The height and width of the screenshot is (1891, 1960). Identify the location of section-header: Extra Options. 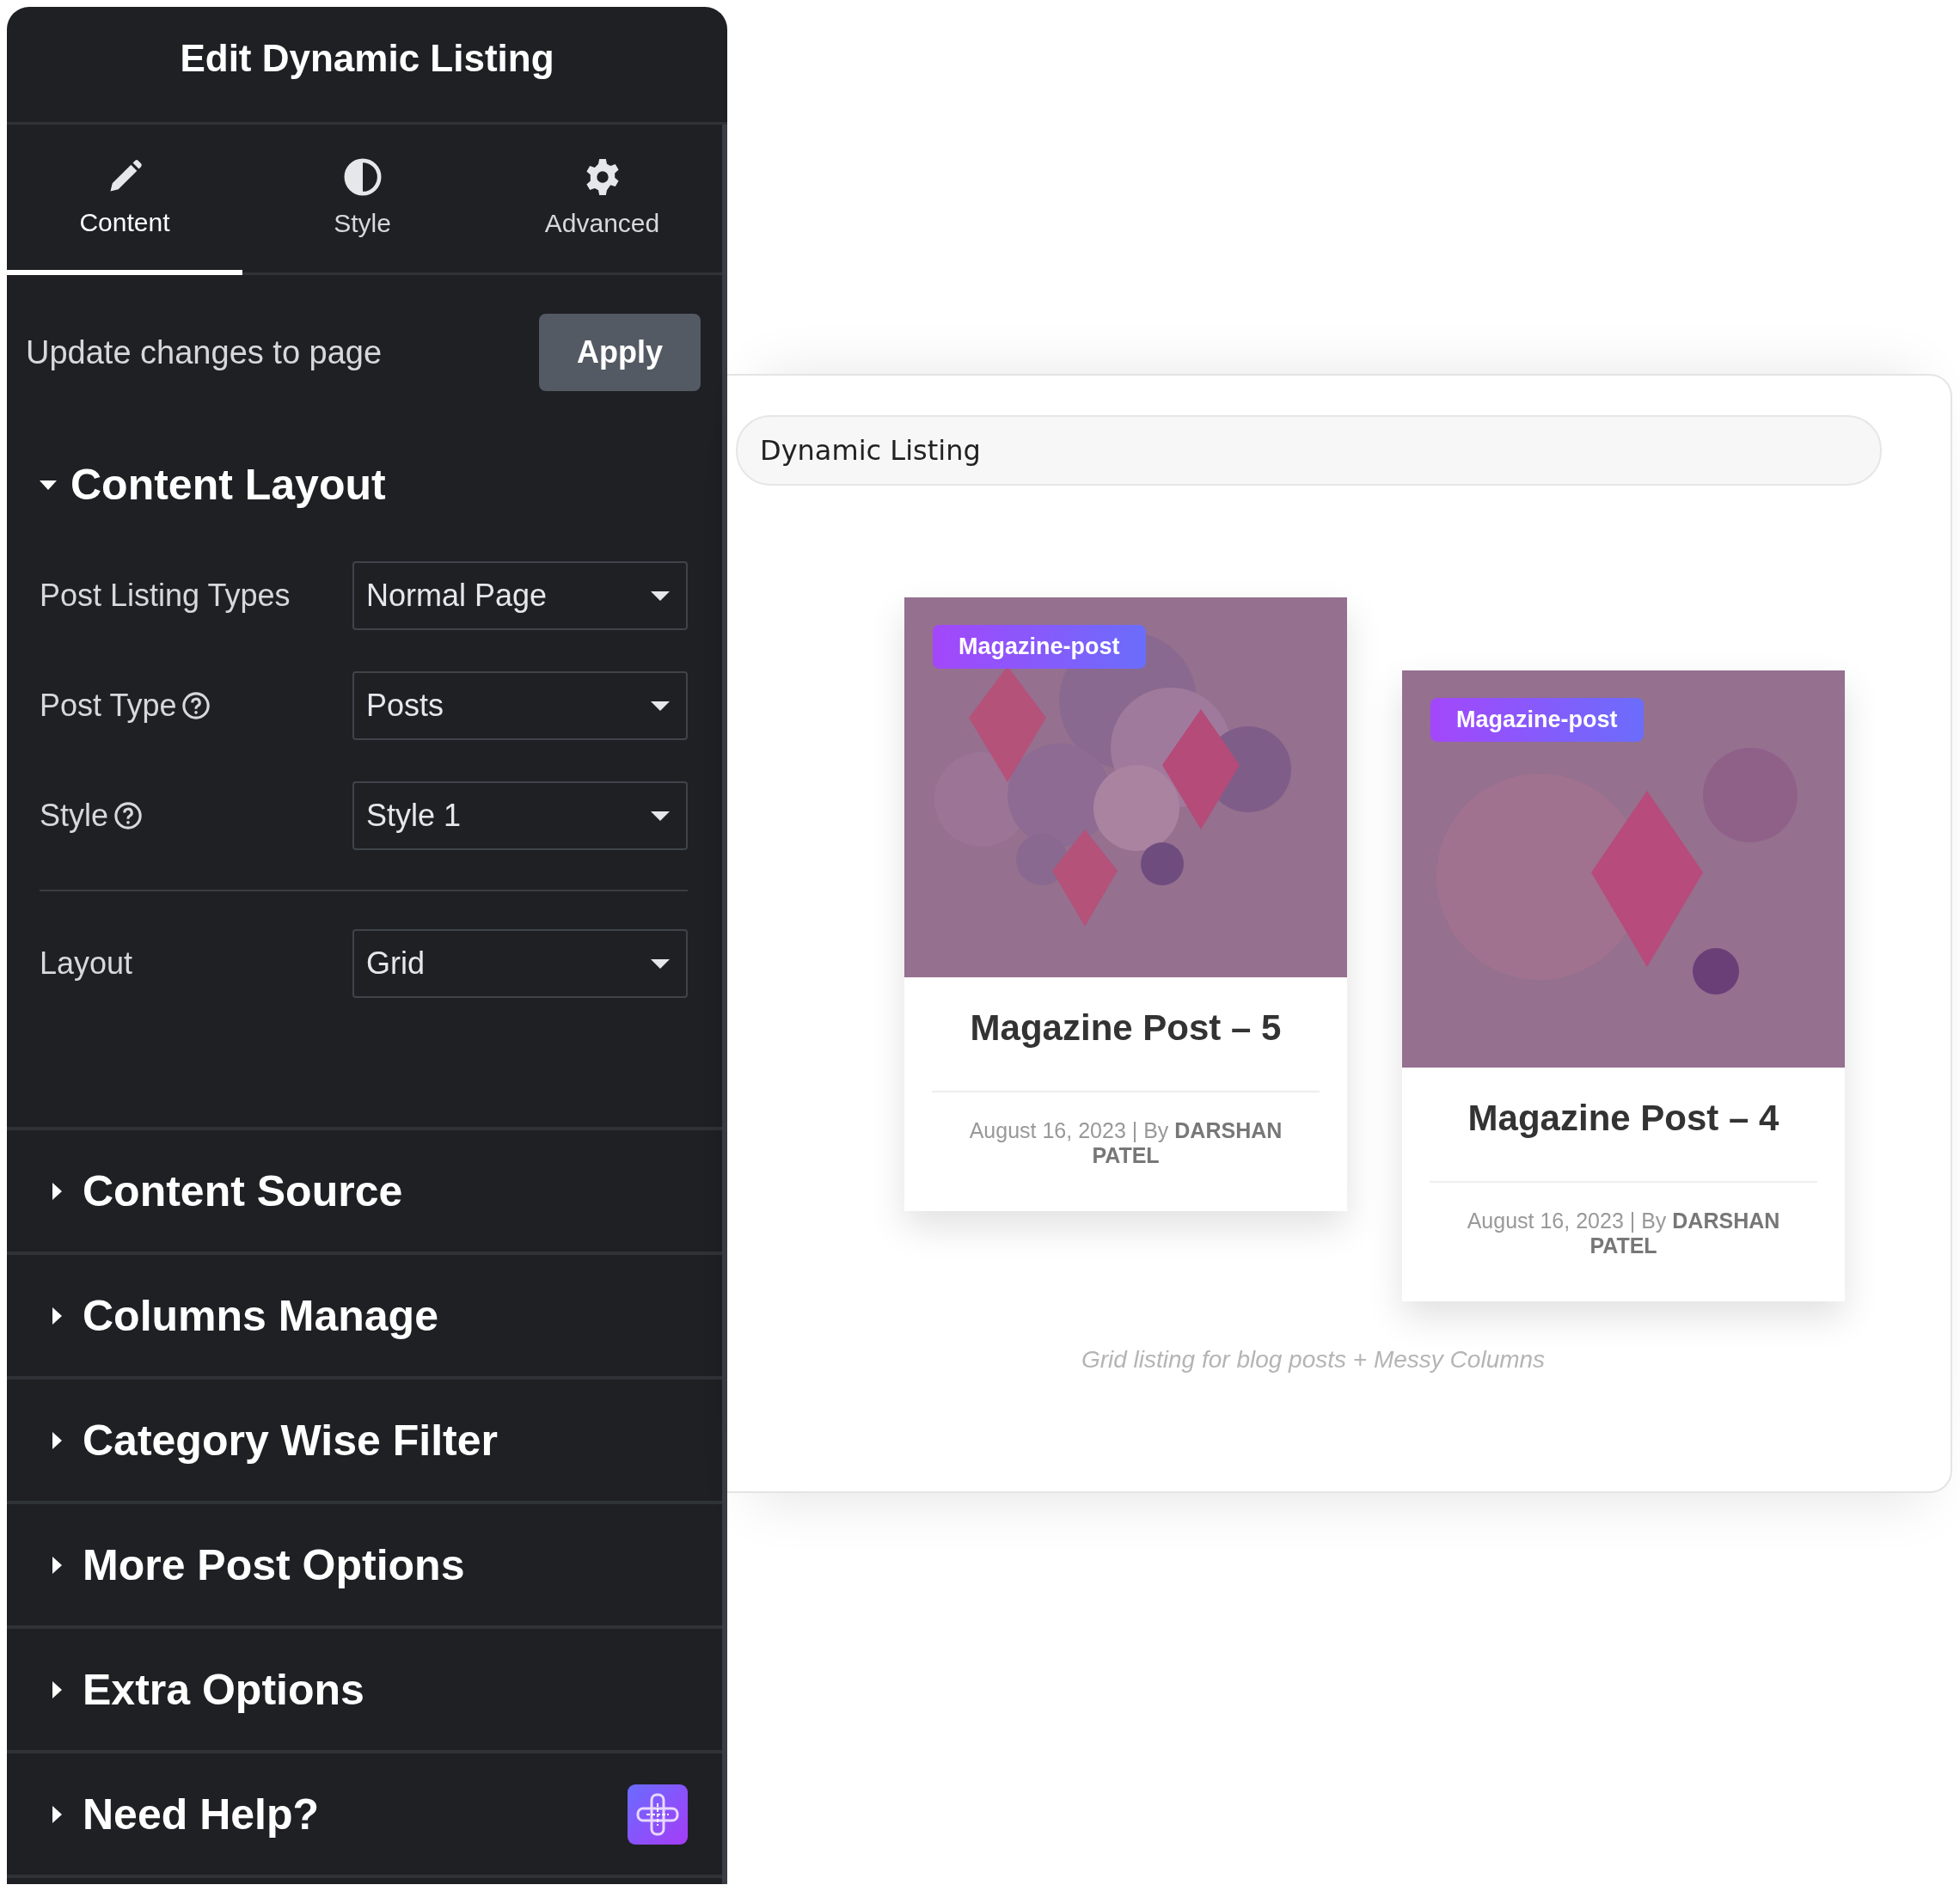
(205, 1689).